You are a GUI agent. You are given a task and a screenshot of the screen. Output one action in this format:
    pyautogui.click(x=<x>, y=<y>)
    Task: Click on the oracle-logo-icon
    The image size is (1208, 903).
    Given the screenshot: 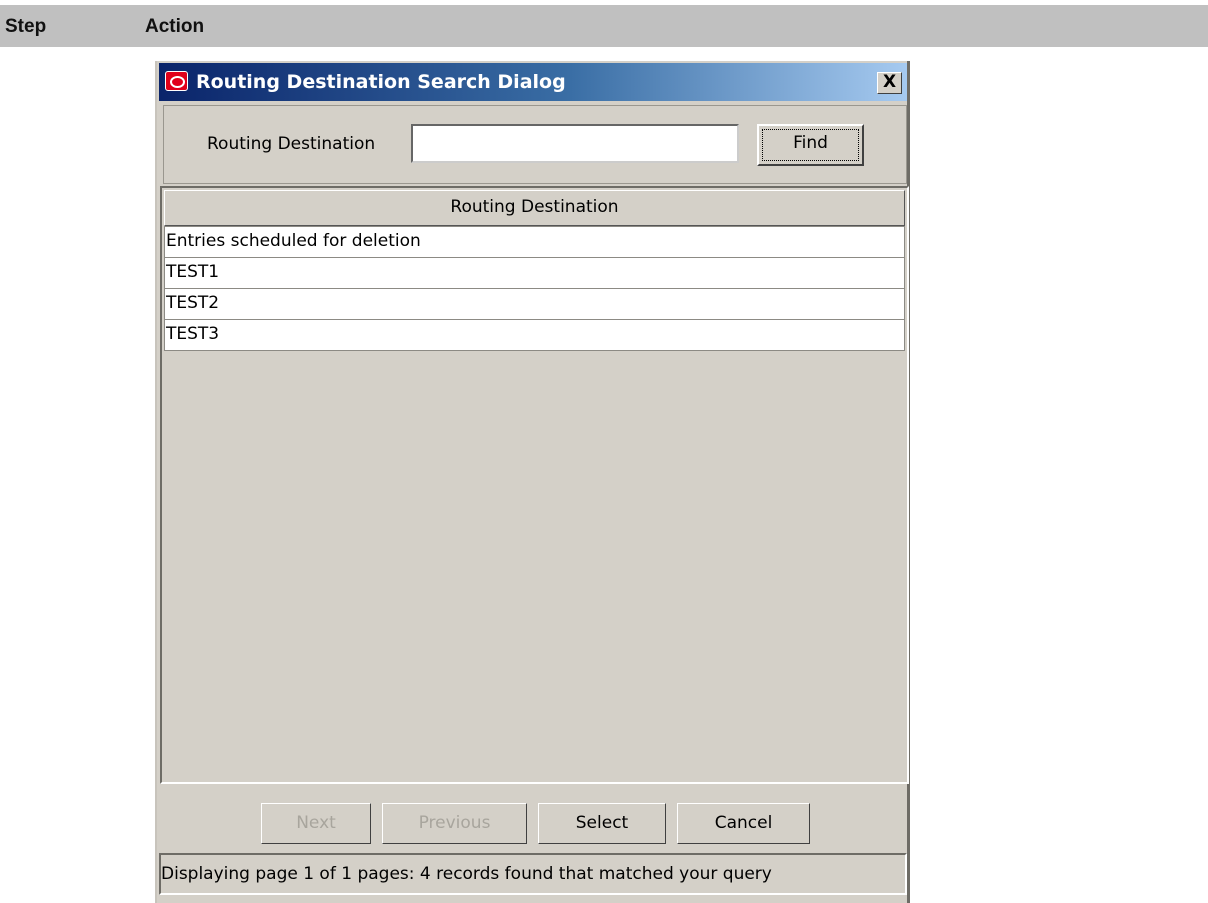 What is the action you would take?
    pyautogui.click(x=176, y=81)
    